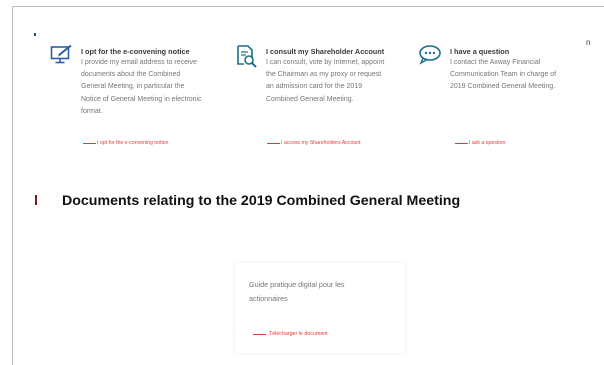  Describe the element at coordinates (135, 51) in the screenshot. I see `option-title: I opt for the e-convening notice` at that location.